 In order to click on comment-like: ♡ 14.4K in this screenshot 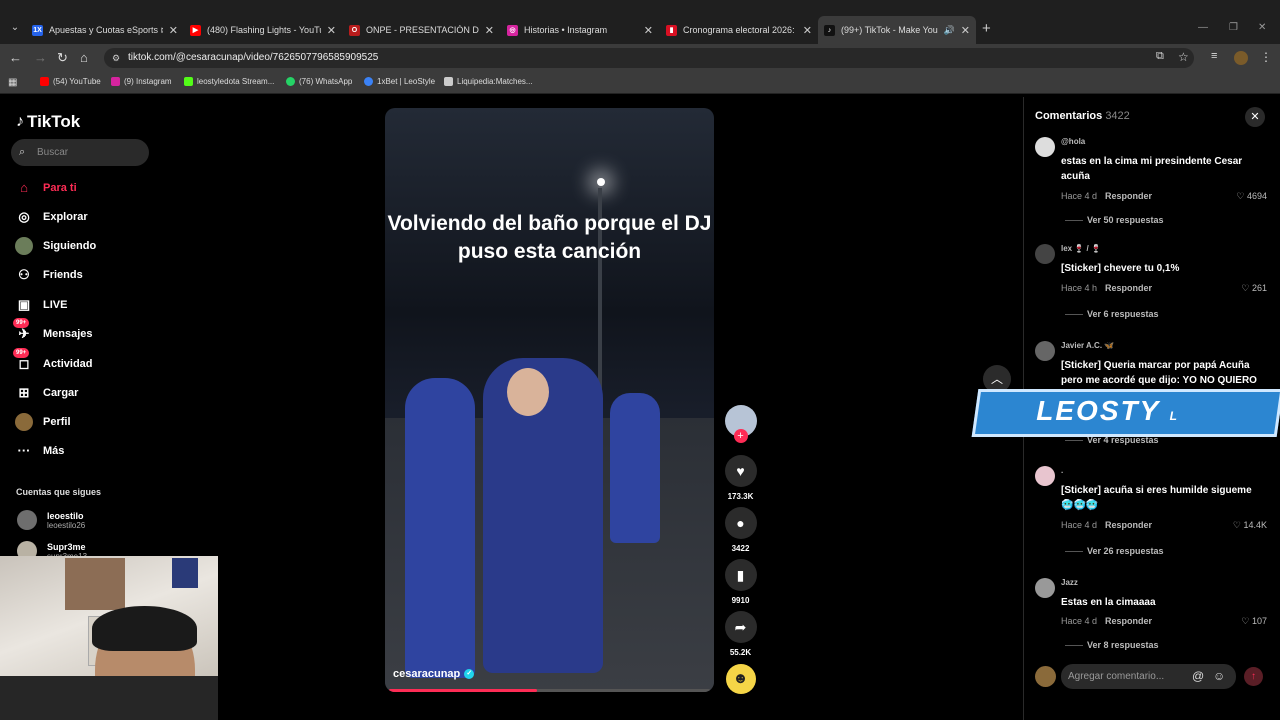, I will do `click(1250, 525)`.